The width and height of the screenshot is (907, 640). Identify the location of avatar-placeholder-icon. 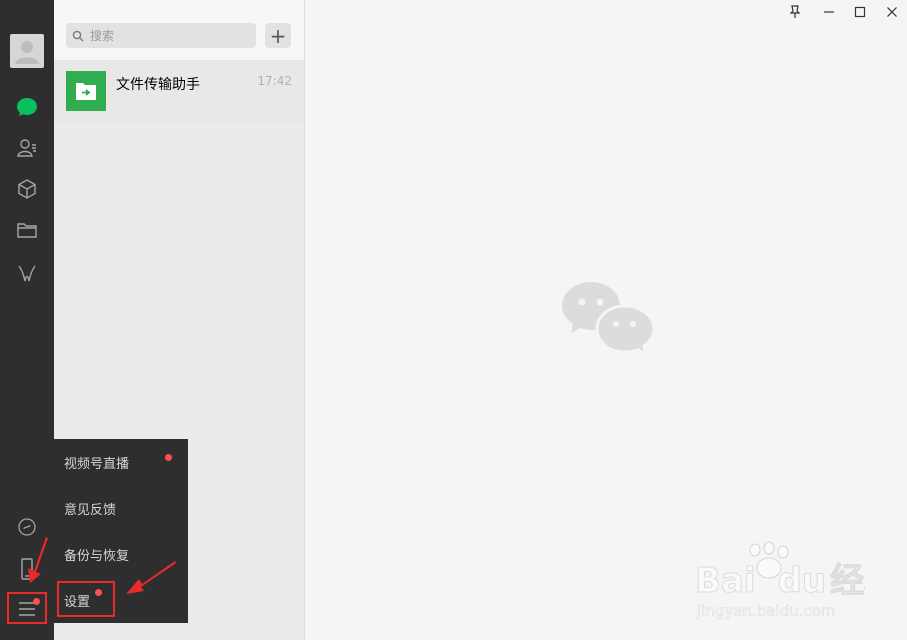
(27, 52).